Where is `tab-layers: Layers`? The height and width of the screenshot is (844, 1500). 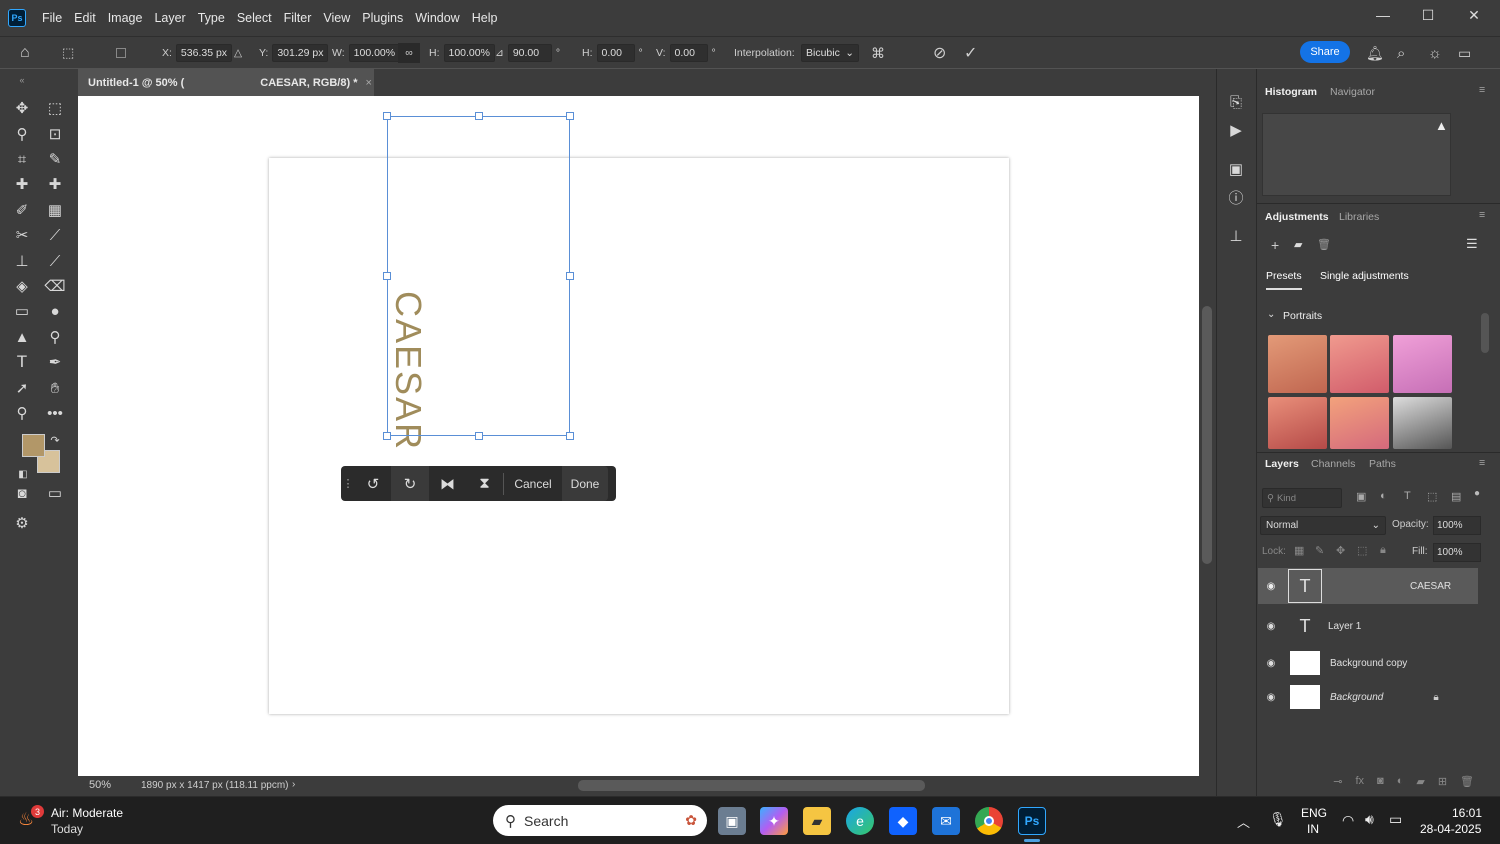
tab-layers: Layers is located at coordinates (1282, 464).